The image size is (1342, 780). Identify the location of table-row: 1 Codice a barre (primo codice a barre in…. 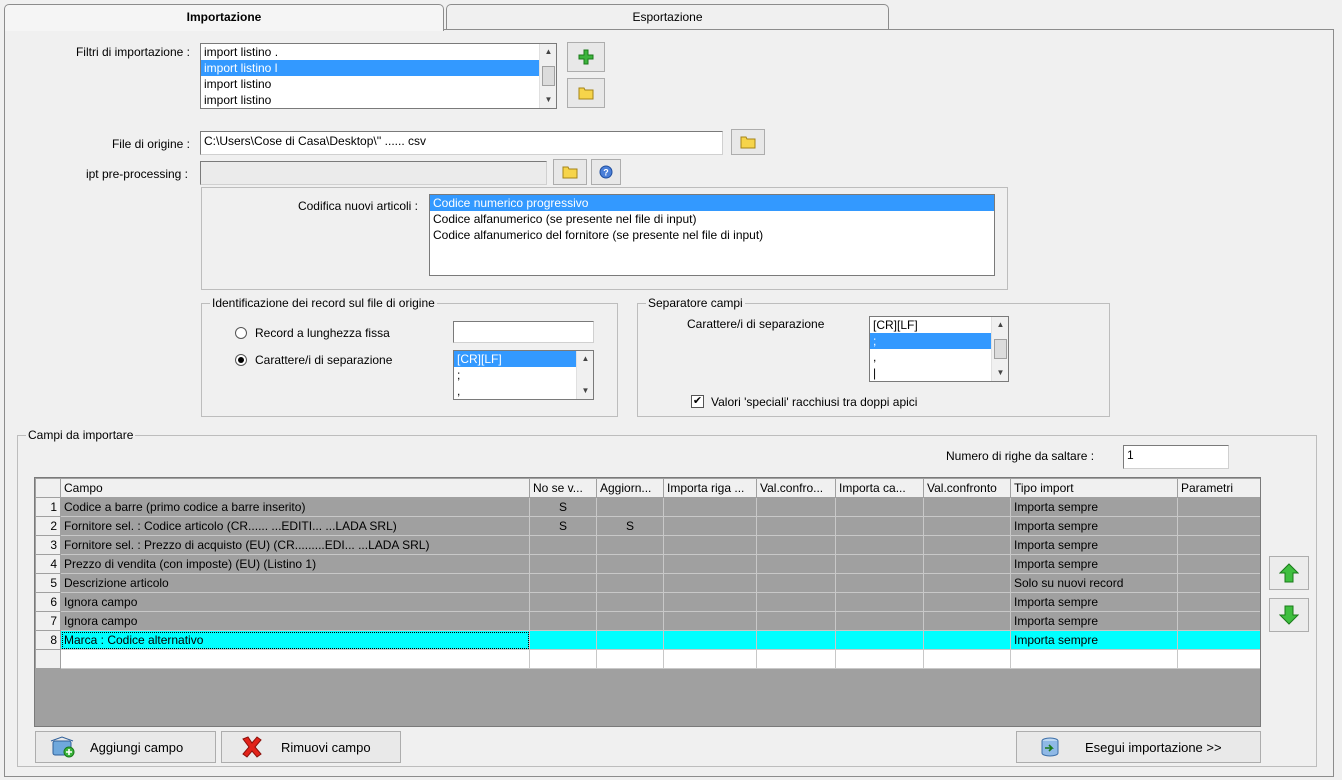
(647, 507).